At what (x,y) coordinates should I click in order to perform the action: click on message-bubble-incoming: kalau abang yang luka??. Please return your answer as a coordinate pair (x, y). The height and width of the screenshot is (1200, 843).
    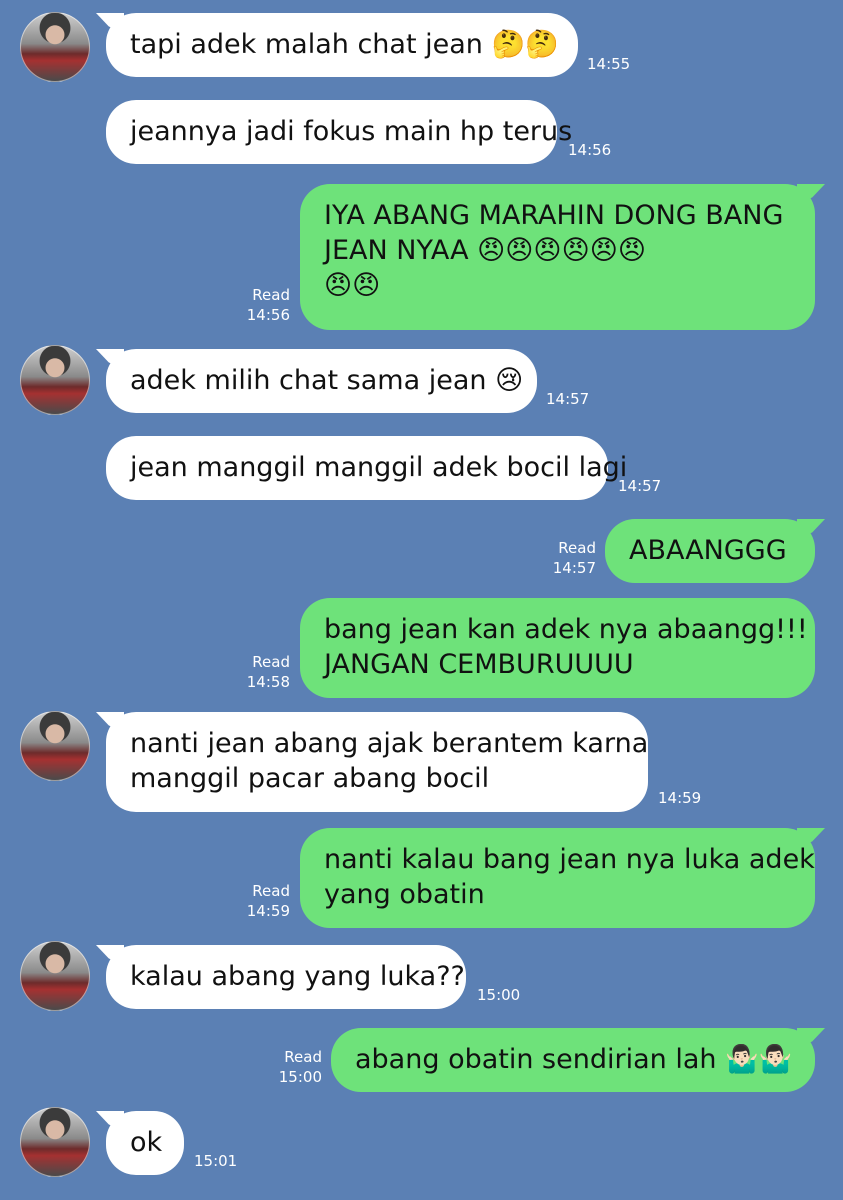
    Looking at the image, I should click on (286, 977).